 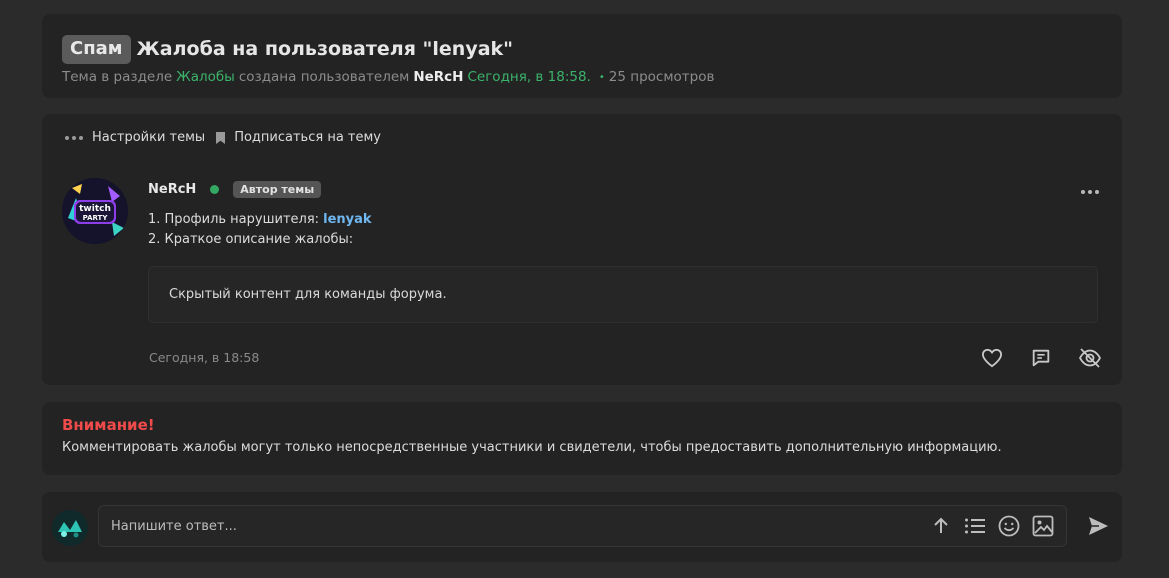 I want to click on upload-button, so click(x=941, y=526).